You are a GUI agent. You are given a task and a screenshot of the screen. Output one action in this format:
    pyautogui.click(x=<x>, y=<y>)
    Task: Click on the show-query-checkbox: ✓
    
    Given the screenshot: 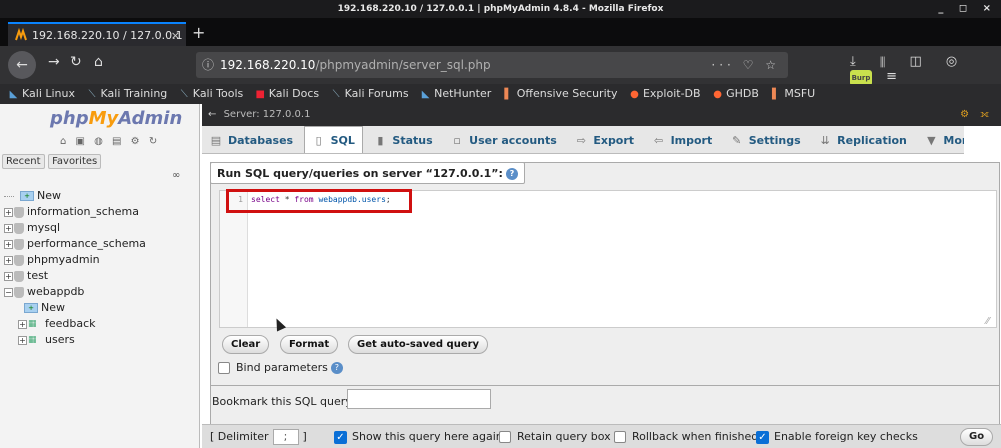 What is the action you would take?
    pyautogui.click(x=340, y=437)
    